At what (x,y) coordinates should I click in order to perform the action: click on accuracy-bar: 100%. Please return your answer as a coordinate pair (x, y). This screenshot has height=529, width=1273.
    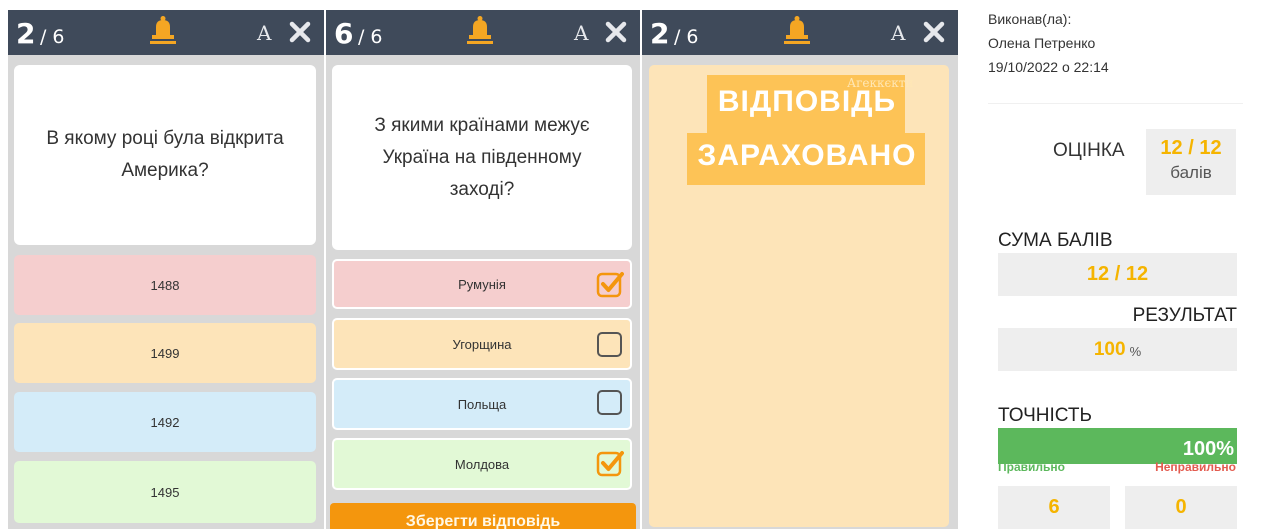
    Looking at the image, I should click on (1117, 446).